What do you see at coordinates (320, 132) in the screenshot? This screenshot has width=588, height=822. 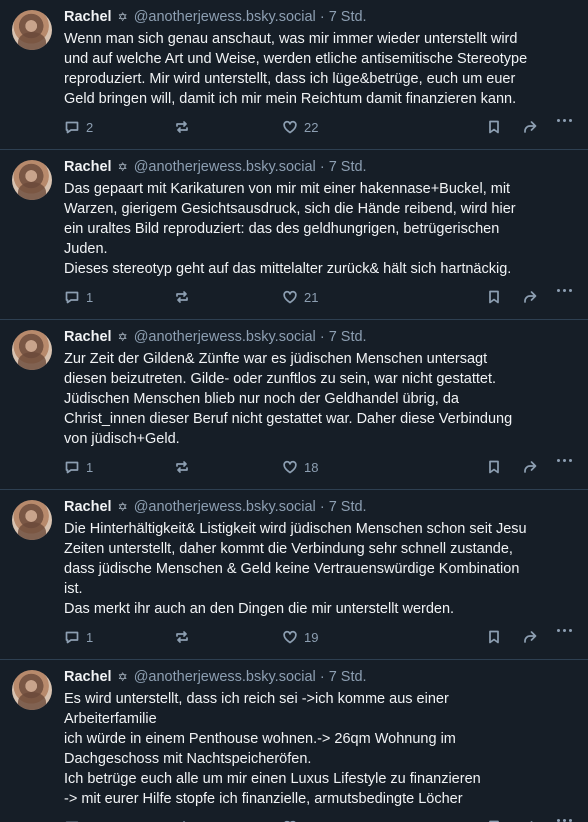 I see `post-actions: 2 22` at bounding box center [320, 132].